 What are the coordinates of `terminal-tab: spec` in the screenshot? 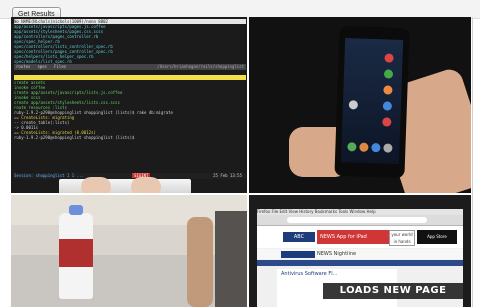 It's located at (42, 67).